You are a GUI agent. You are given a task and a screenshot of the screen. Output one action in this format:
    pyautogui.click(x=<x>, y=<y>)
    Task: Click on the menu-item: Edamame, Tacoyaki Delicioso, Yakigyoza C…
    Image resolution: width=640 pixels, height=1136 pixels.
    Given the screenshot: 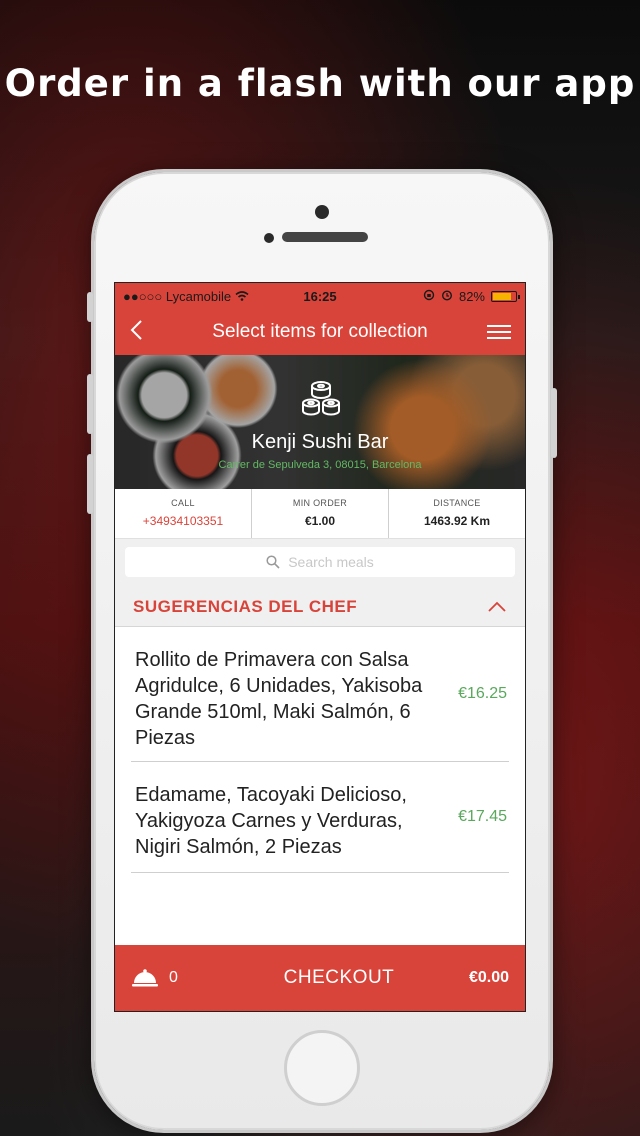 What is the action you would take?
    pyautogui.click(x=320, y=817)
    